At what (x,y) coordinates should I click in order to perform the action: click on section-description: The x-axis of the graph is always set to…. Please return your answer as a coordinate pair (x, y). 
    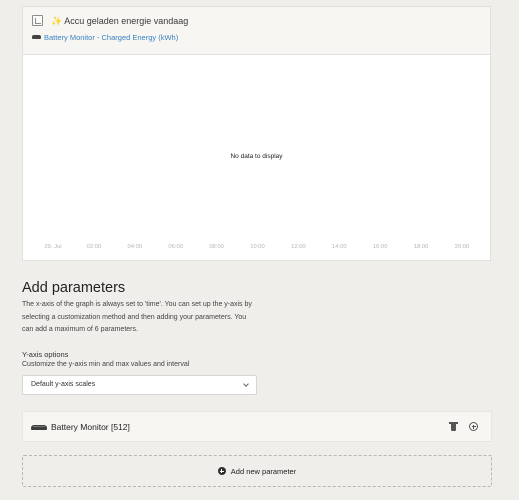
    Looking at the image, I should click on (137, 317).